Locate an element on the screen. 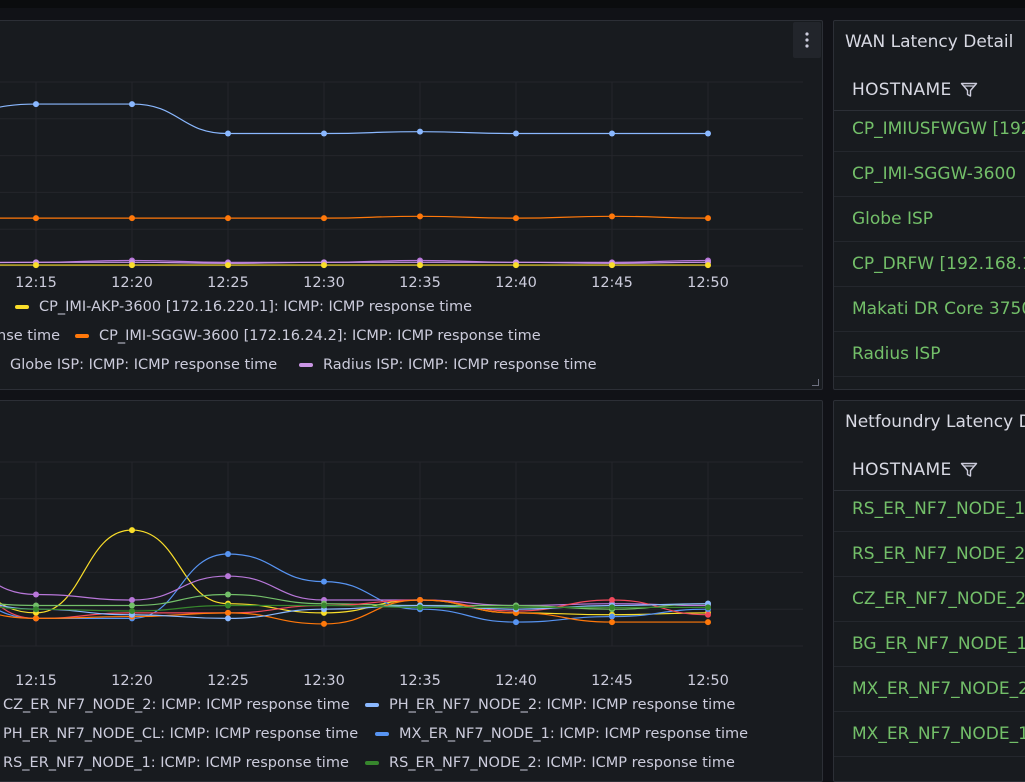 The width and height of the screenshot is (1025, 782). table-row: BG_ER_NF7_NODE_1 is located at coordinates (929, 644).